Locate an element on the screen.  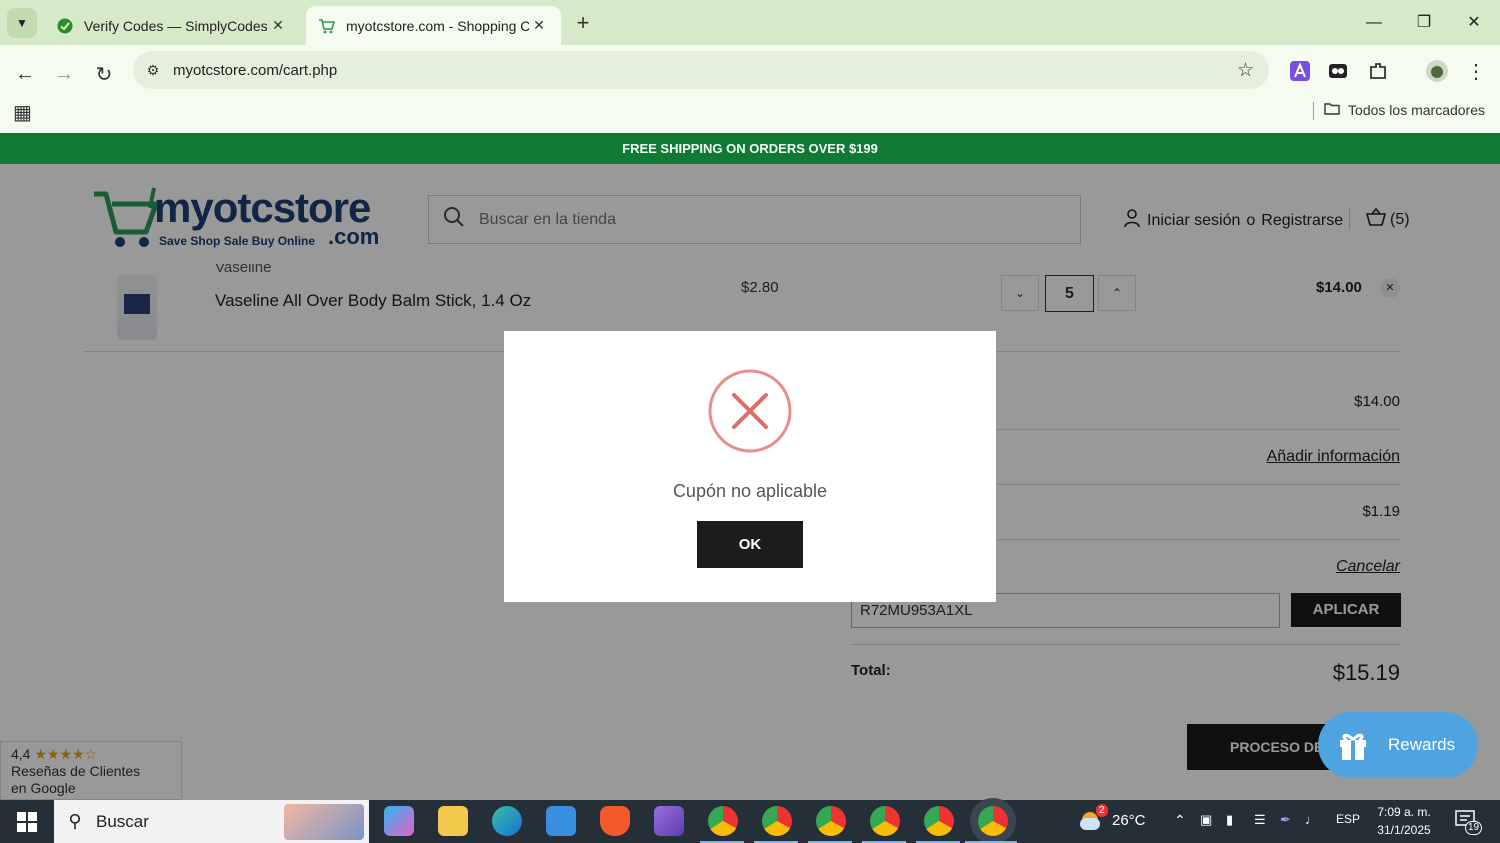
address-bar: ⚙ myotcstore.com/cart.php ☆ is located at coordinates (701, 70).